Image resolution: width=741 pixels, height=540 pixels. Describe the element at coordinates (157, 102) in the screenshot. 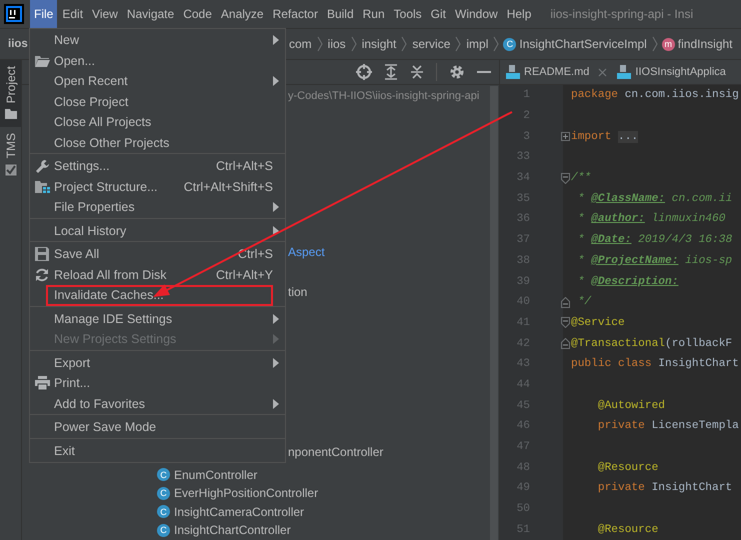

I see `menu-item: Close Project` at that location.